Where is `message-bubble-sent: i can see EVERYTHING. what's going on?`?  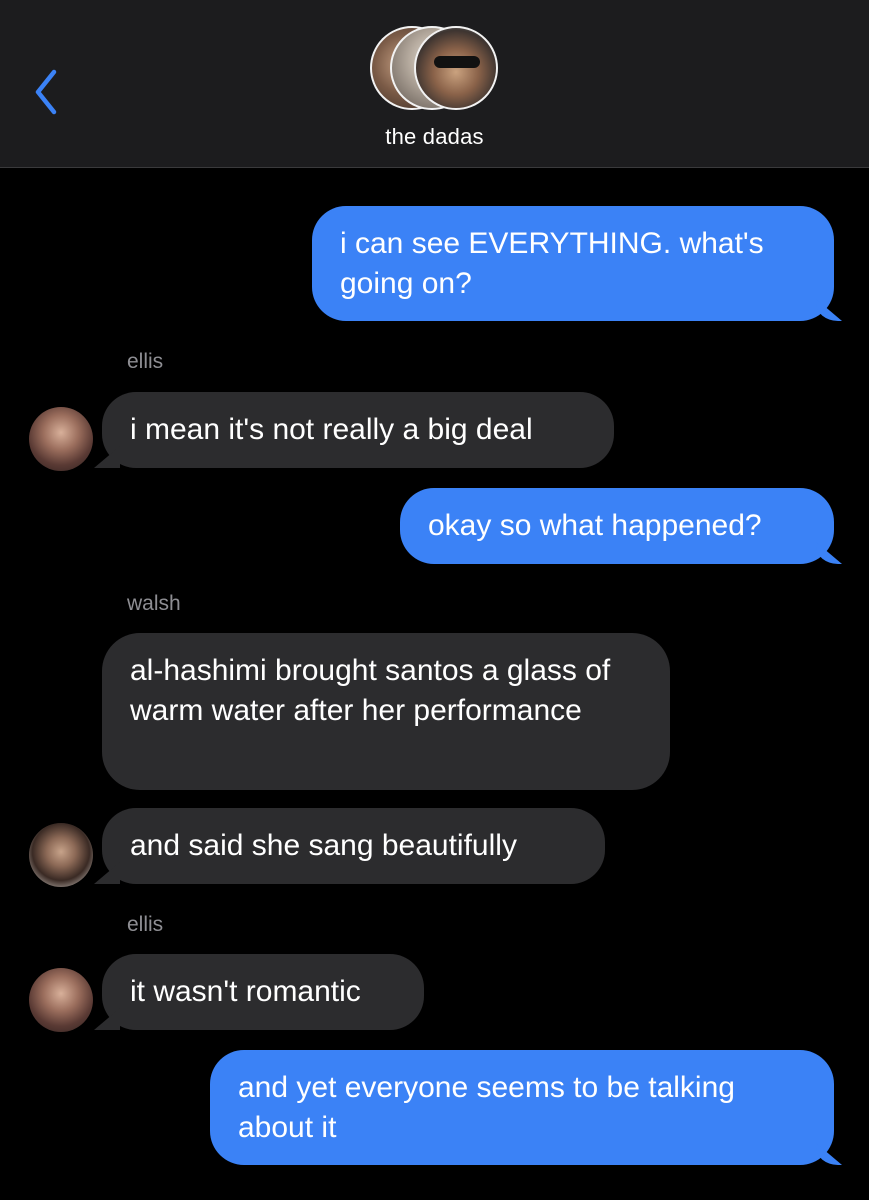 message-bubble-sent: i can see EVERYTHING. what's going on? is located at coordinates (573, 263).